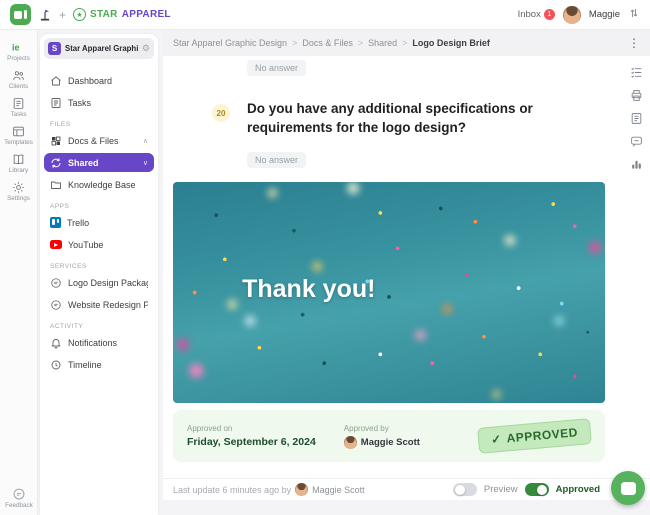  I want to click on sidebar-item-label: Docs & Files, so click(93, 140).